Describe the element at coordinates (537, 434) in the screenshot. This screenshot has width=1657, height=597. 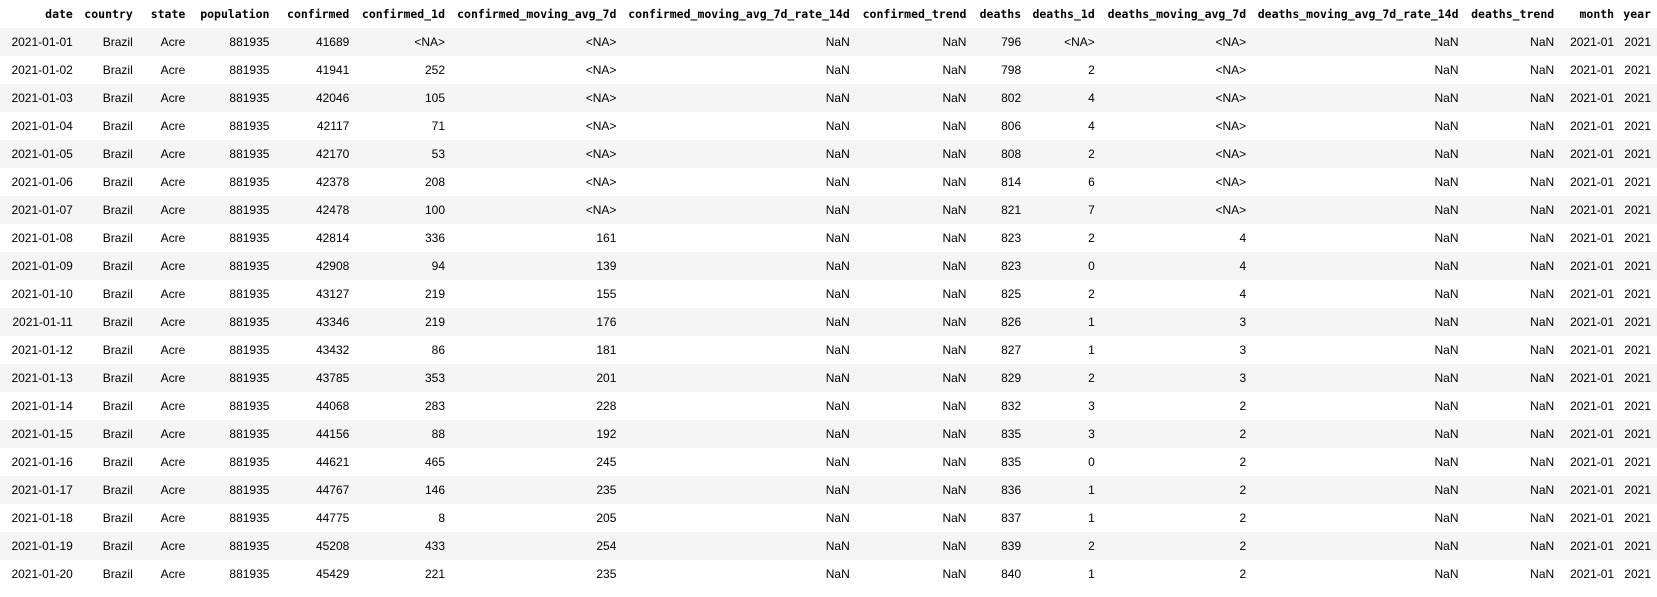
I see `cell-confirmed-moving-avg-7d: 192` at that location.